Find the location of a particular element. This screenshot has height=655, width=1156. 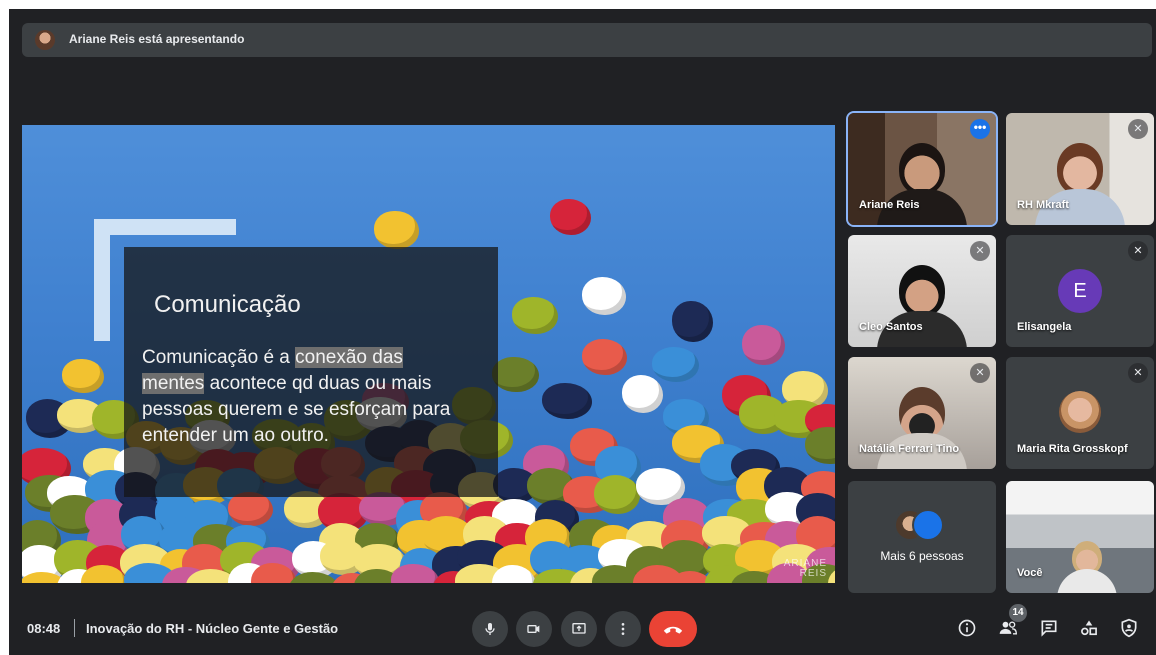

camera-button is located at coordinates (534, 629).